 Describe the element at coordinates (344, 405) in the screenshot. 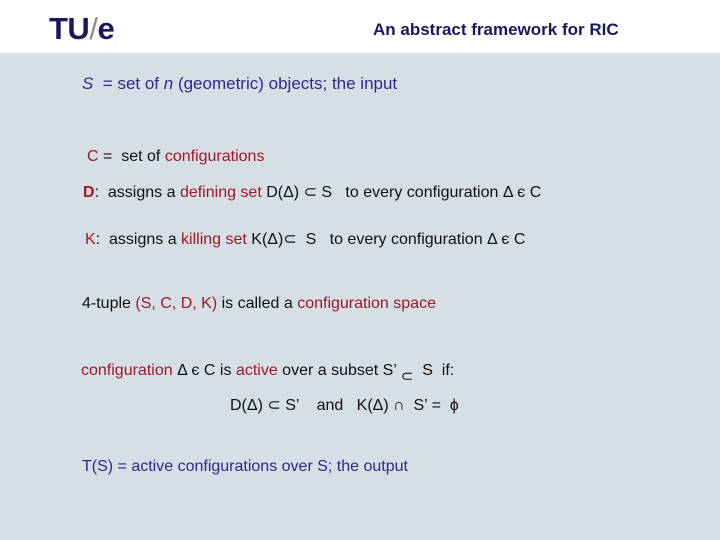

I see `line-active-condition: D(Δ) ⊂ S’ and K(Δ) ∩ S’ = ϕ` at that location.